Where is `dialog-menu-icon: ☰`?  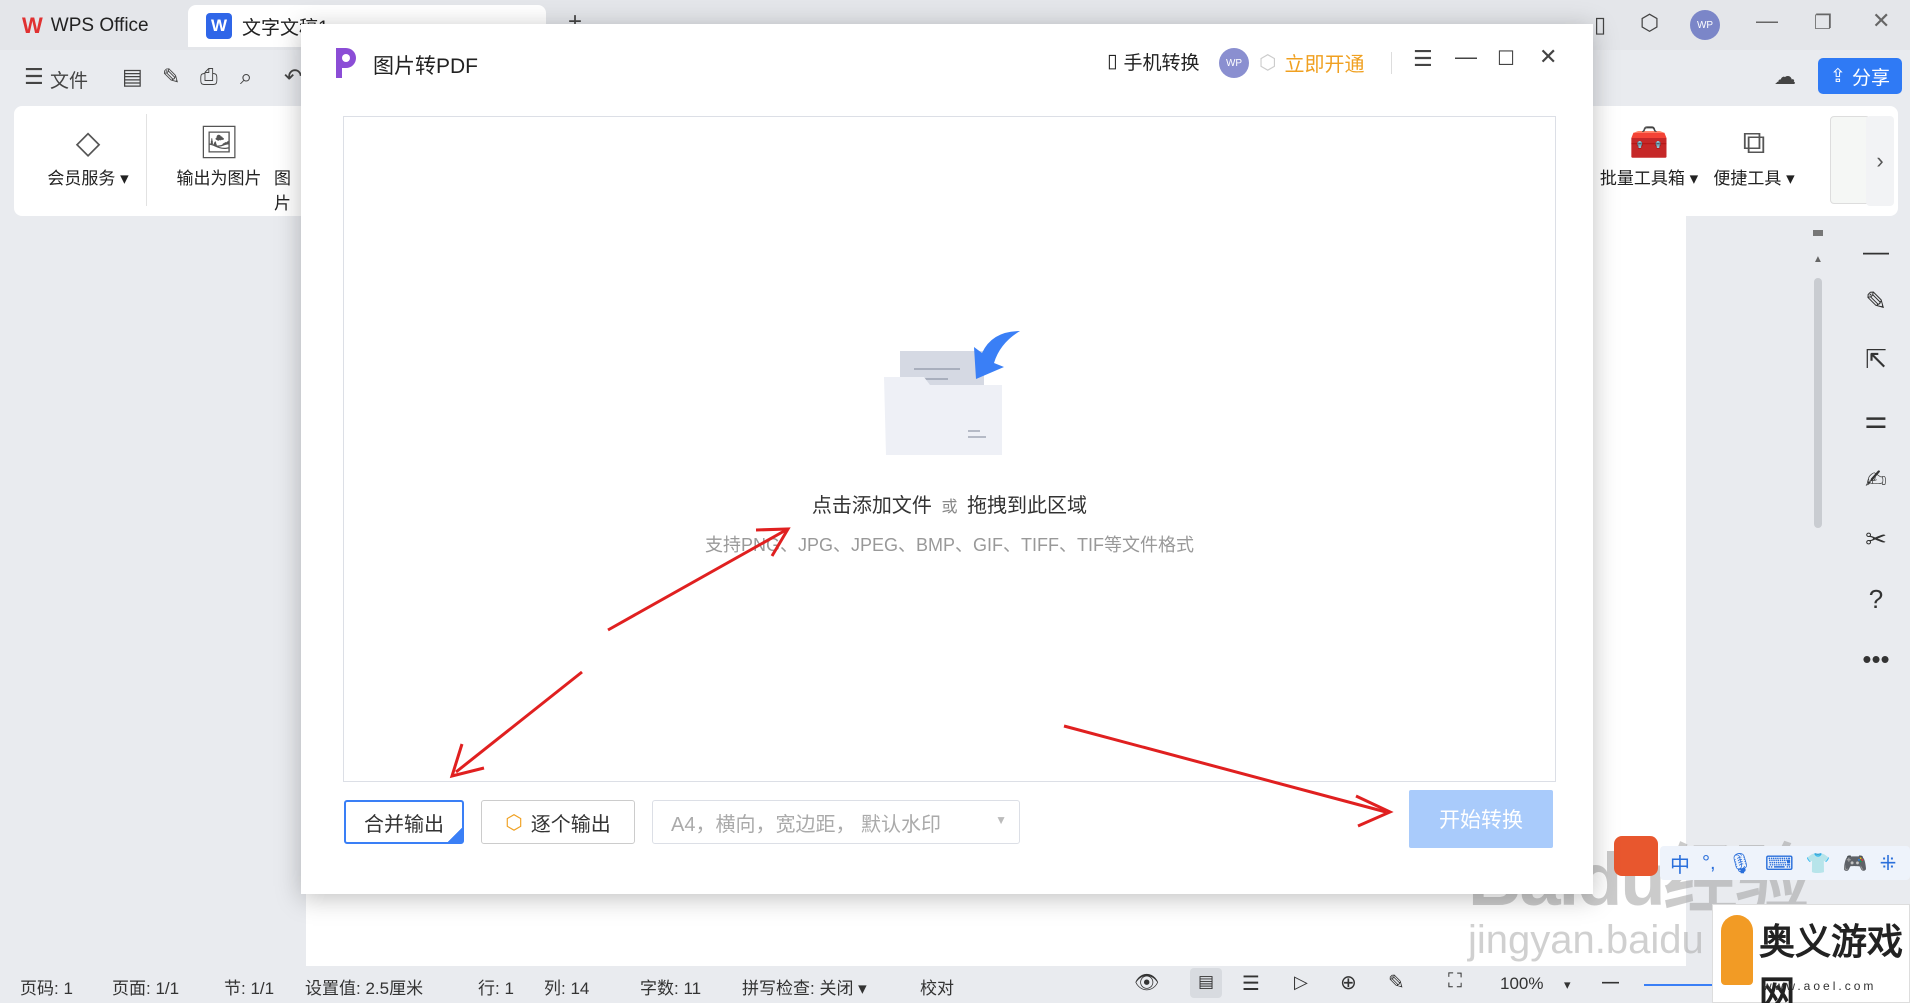 dialog-menu-icon: ☰ is located at coordinates (1423, 59).